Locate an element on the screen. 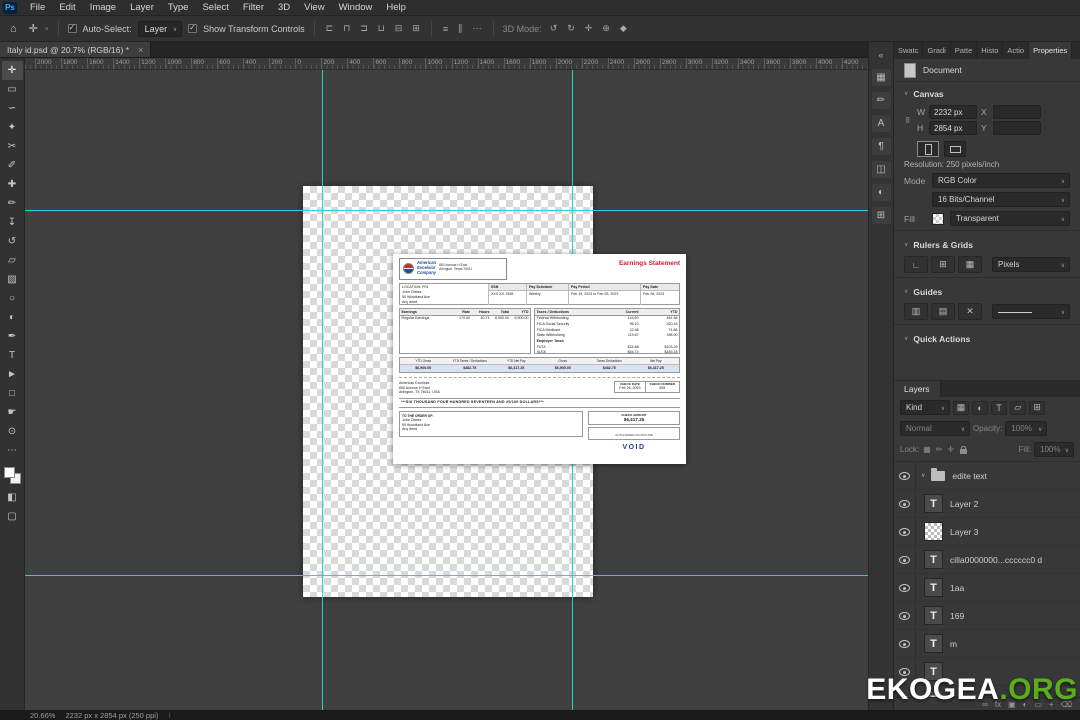 The image size is (1080, 720). menu-image: Image is located at coordinates (103, 7).